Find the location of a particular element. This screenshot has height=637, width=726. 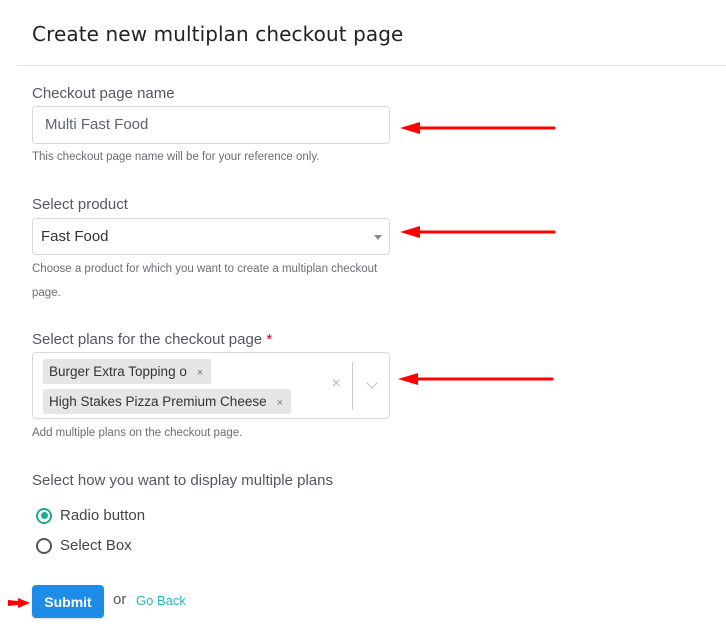

go-back-link: Go Back is located at coordinates (161, 600).